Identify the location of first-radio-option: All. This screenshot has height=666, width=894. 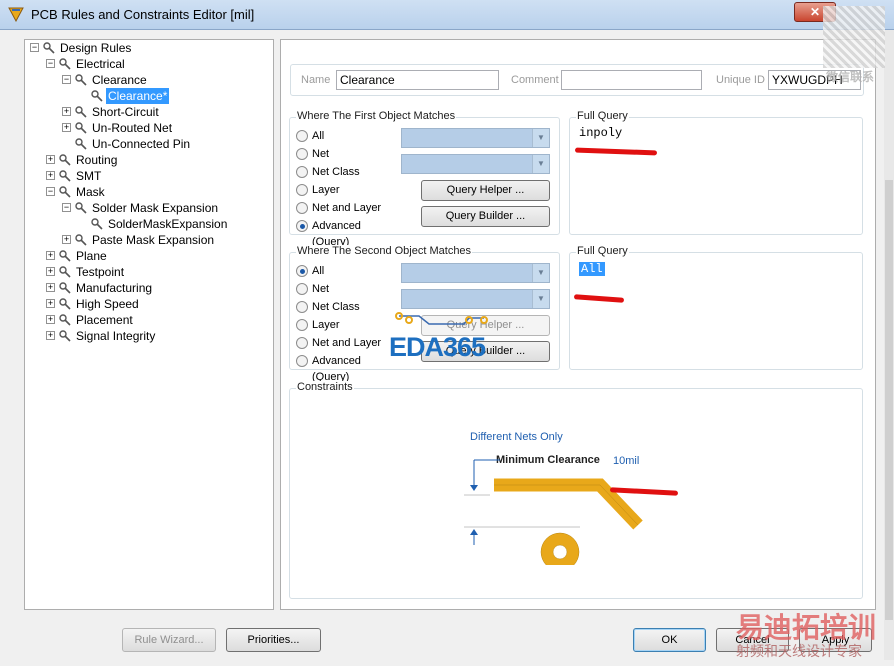
(348, 136).